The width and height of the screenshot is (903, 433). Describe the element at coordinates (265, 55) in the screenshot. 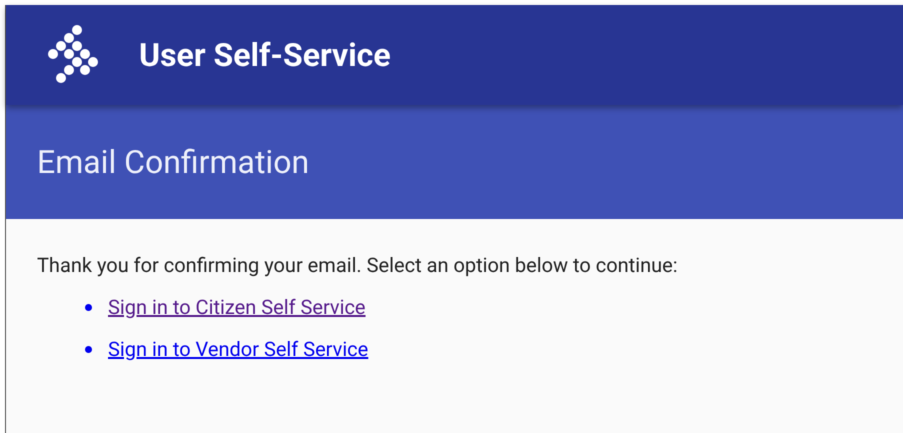

I see `app-title: User Self-Service` at that location.